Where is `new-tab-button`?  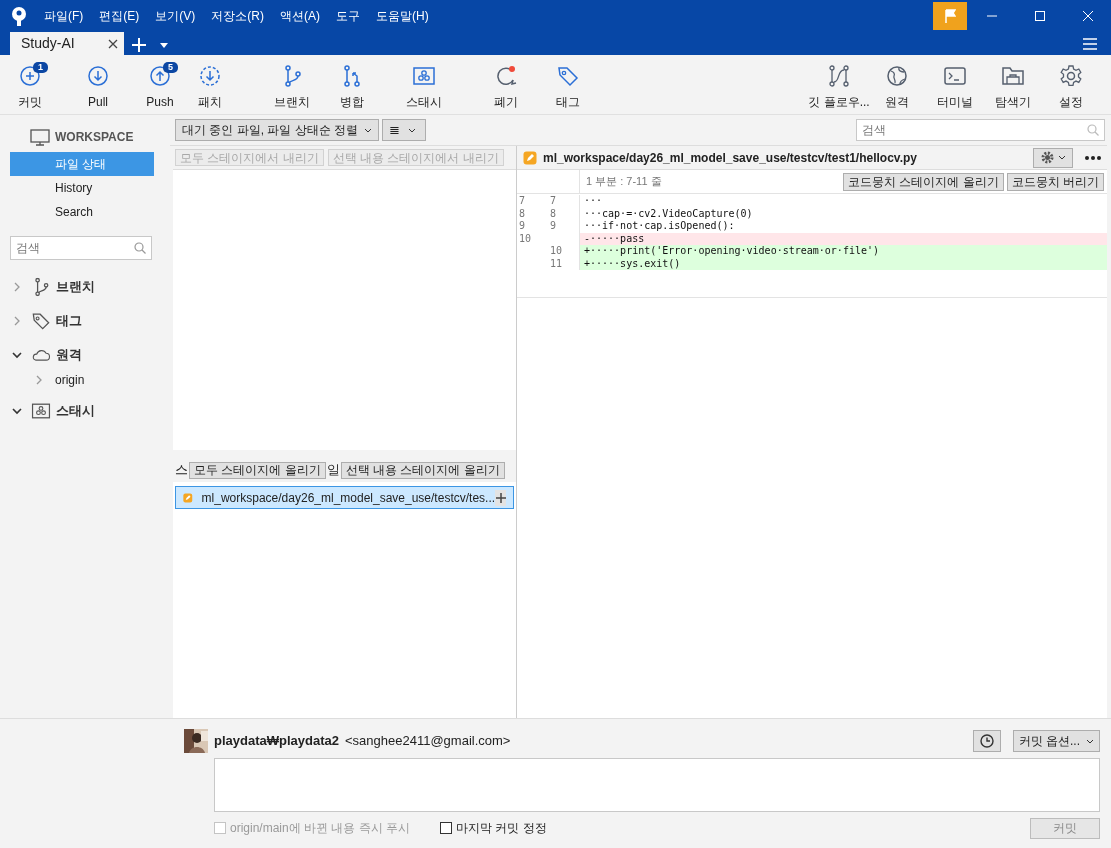
new-tab-button is located at coordinates (139, 45).